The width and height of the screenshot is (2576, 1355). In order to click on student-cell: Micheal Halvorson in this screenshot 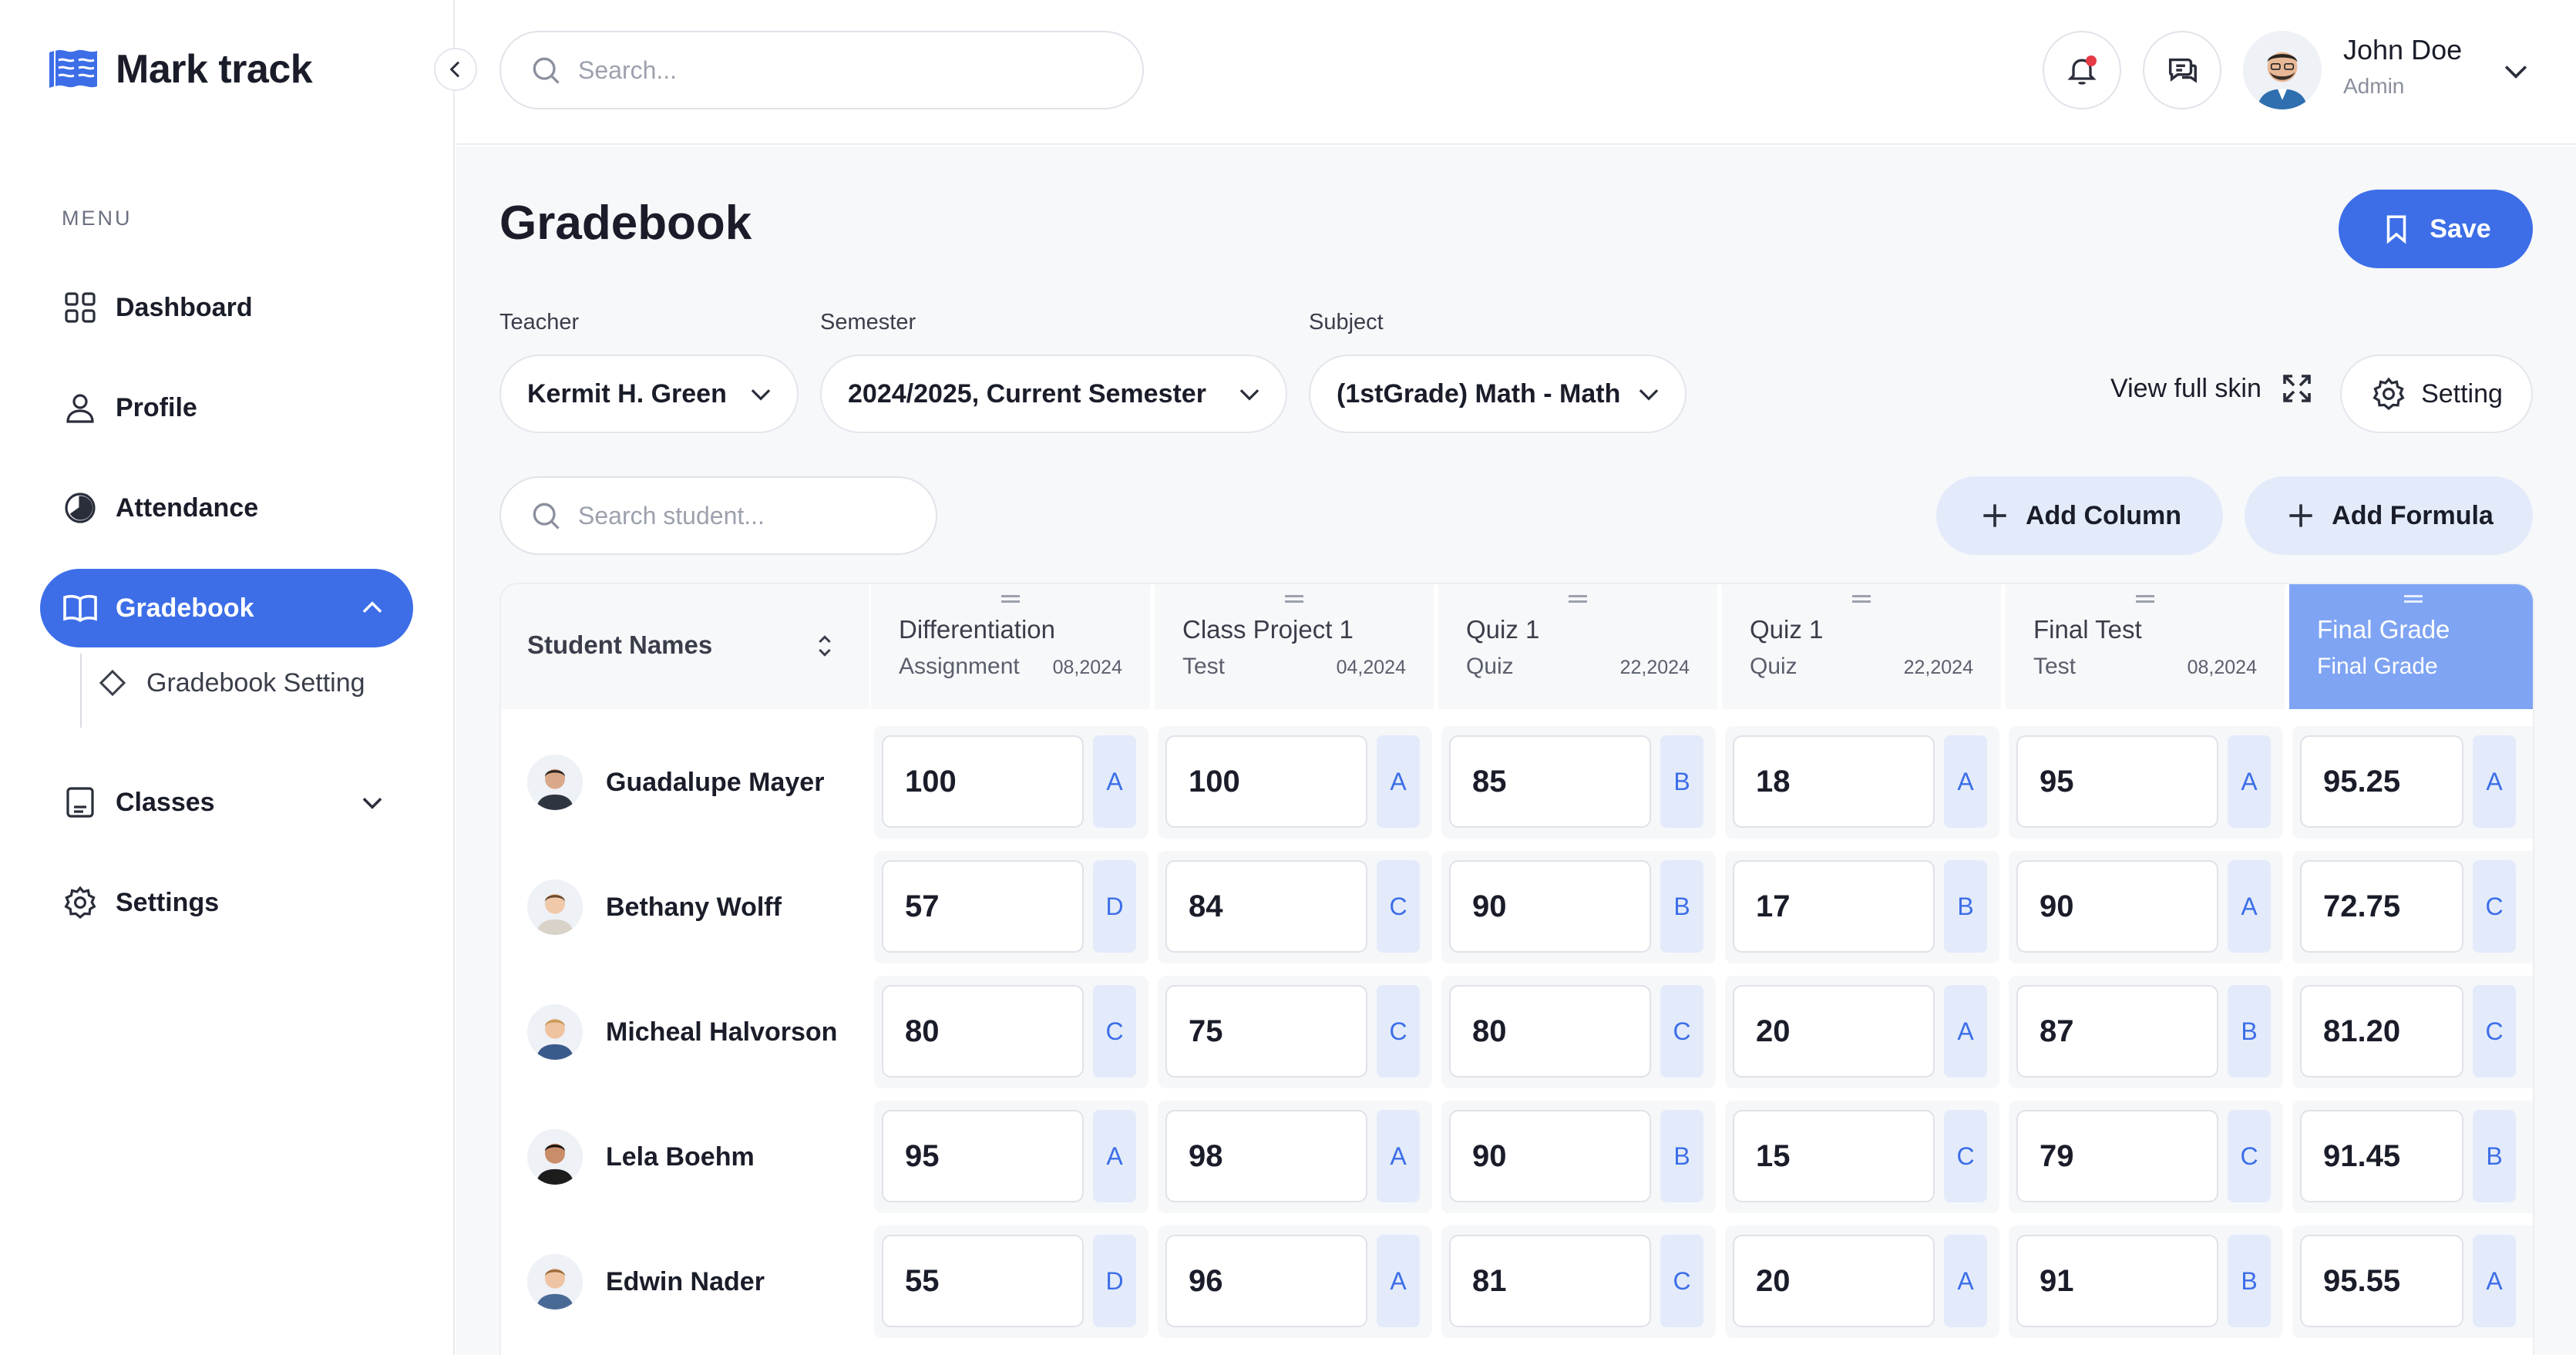, I will do `click(685, 1032)`.